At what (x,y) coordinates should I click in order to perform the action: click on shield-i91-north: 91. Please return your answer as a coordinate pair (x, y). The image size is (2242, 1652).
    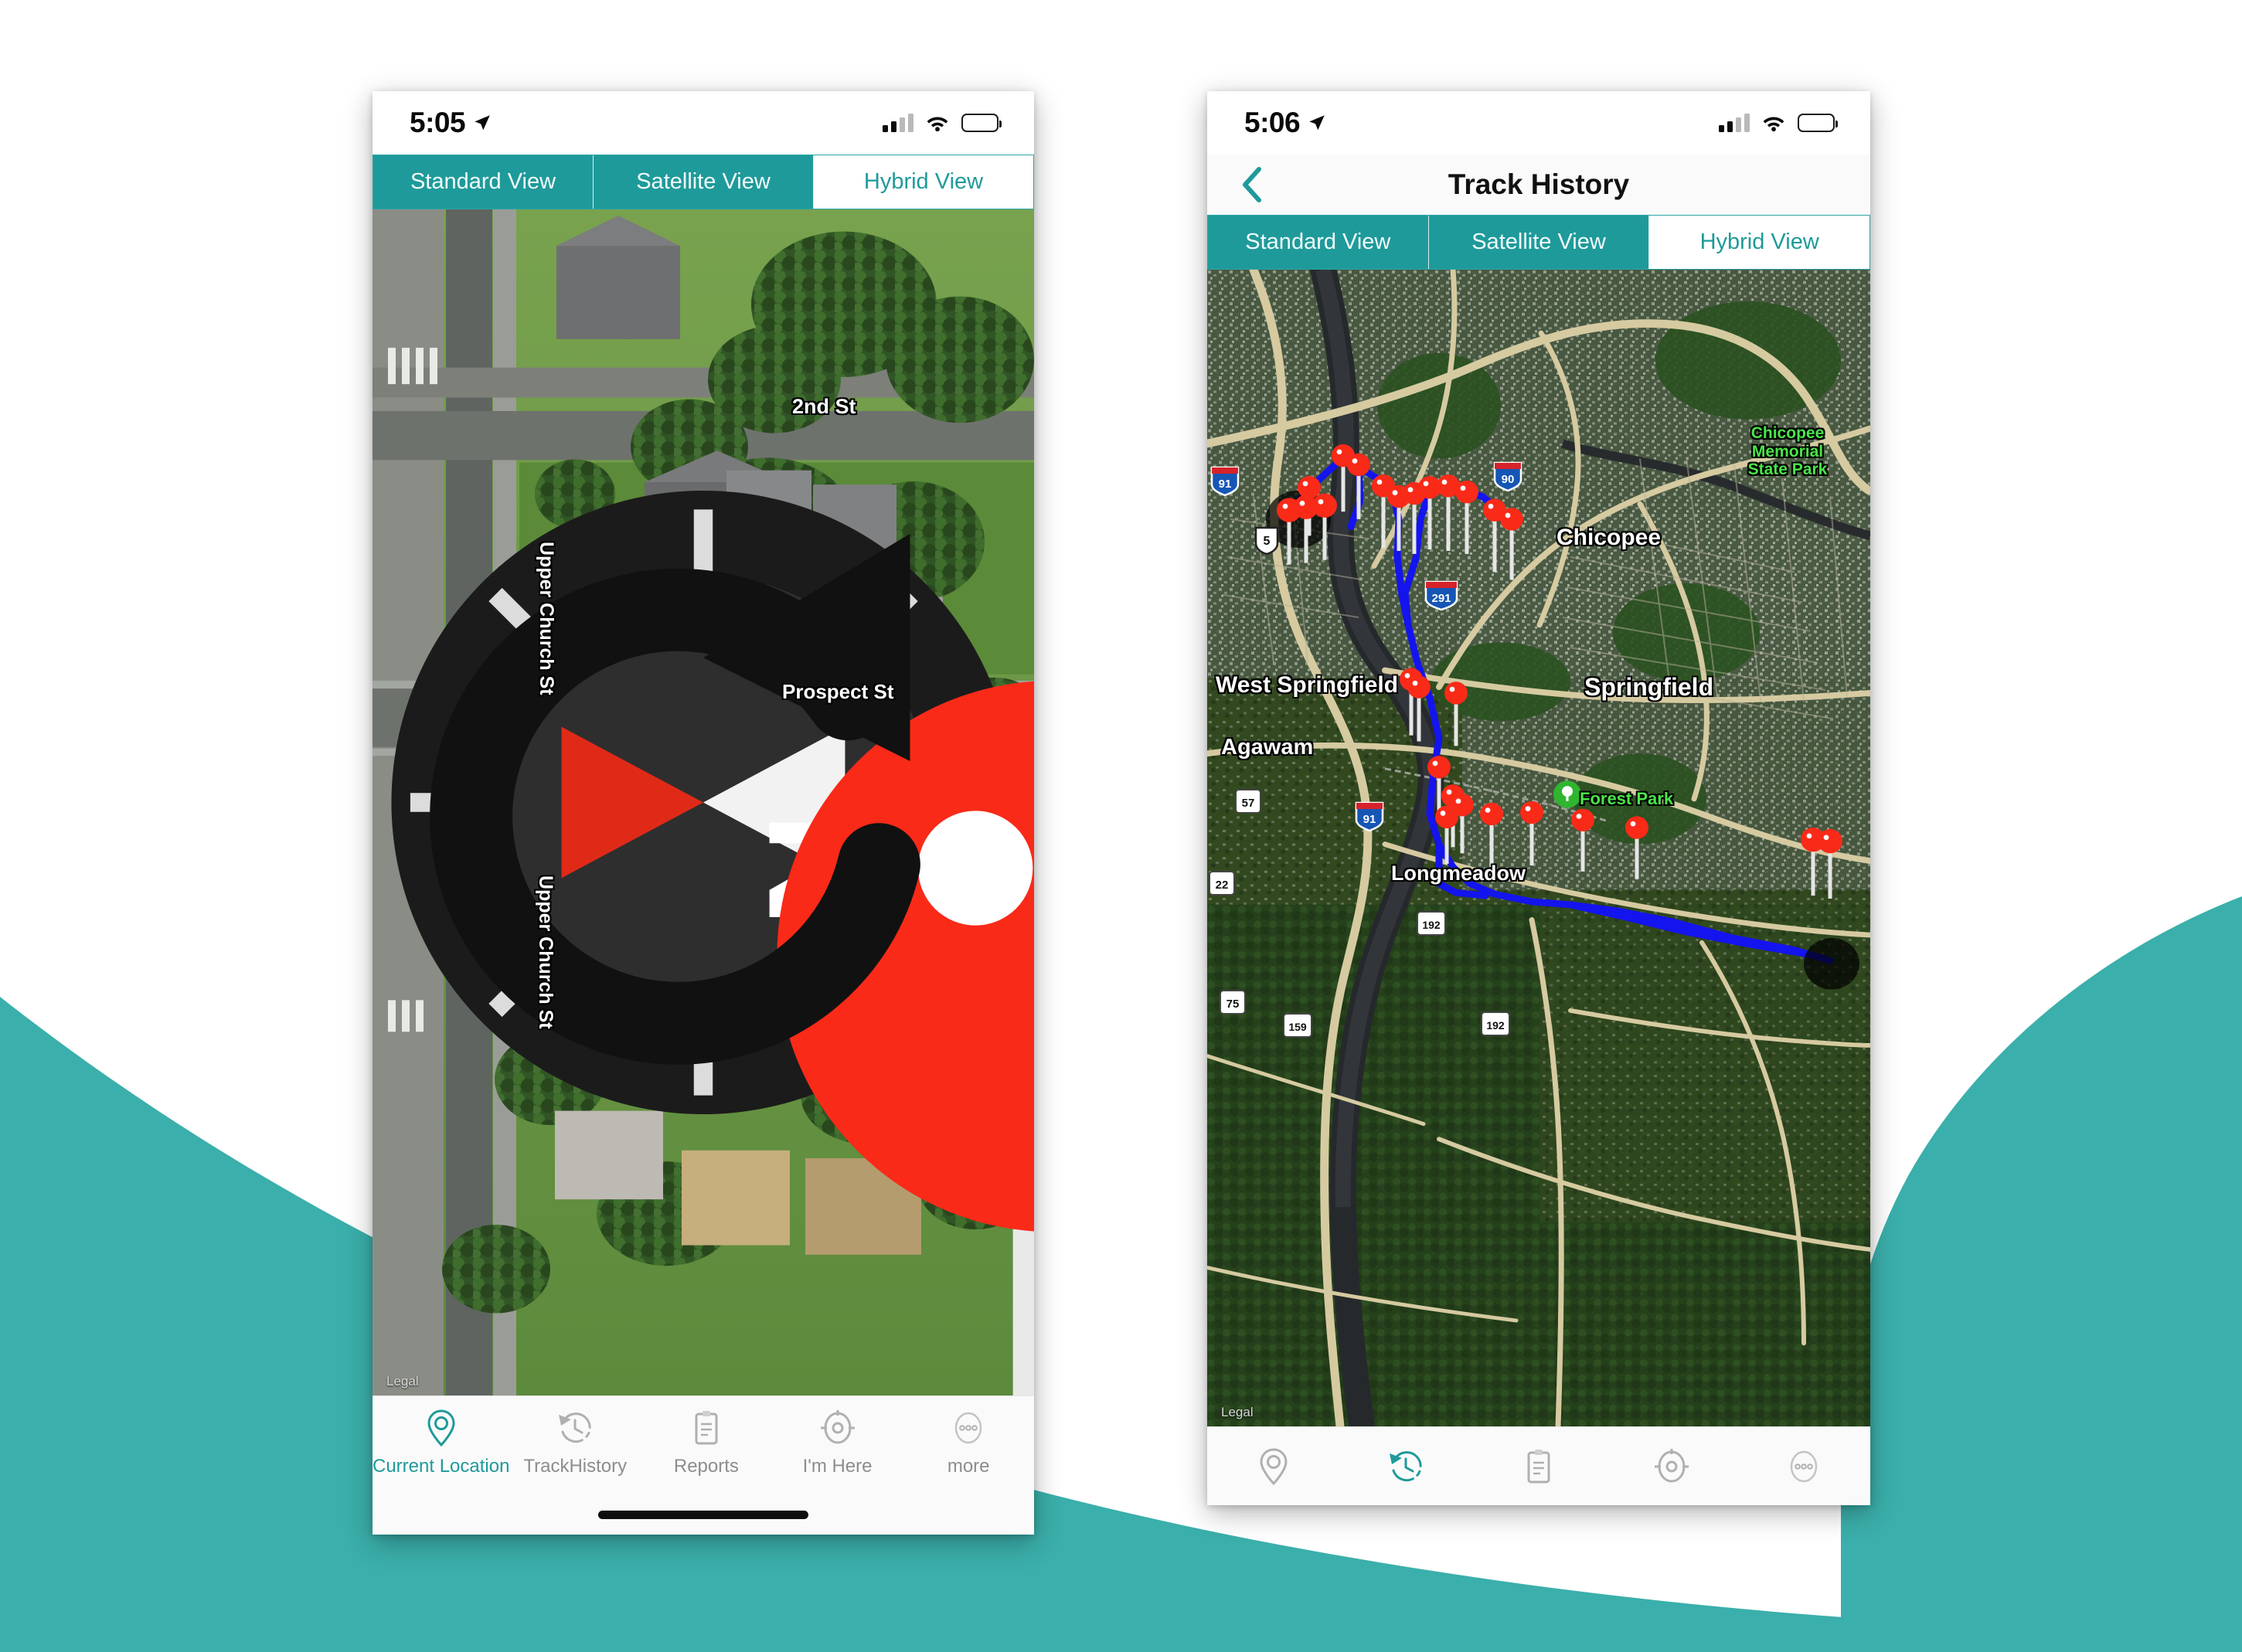
    Looking at the image, I should click on (1225, 481).